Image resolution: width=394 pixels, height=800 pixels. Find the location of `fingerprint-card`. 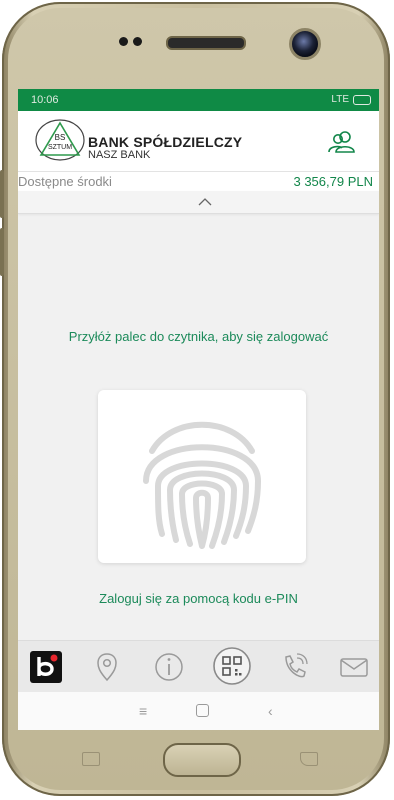

fingerprint-card is located at coordinates (202, 476).